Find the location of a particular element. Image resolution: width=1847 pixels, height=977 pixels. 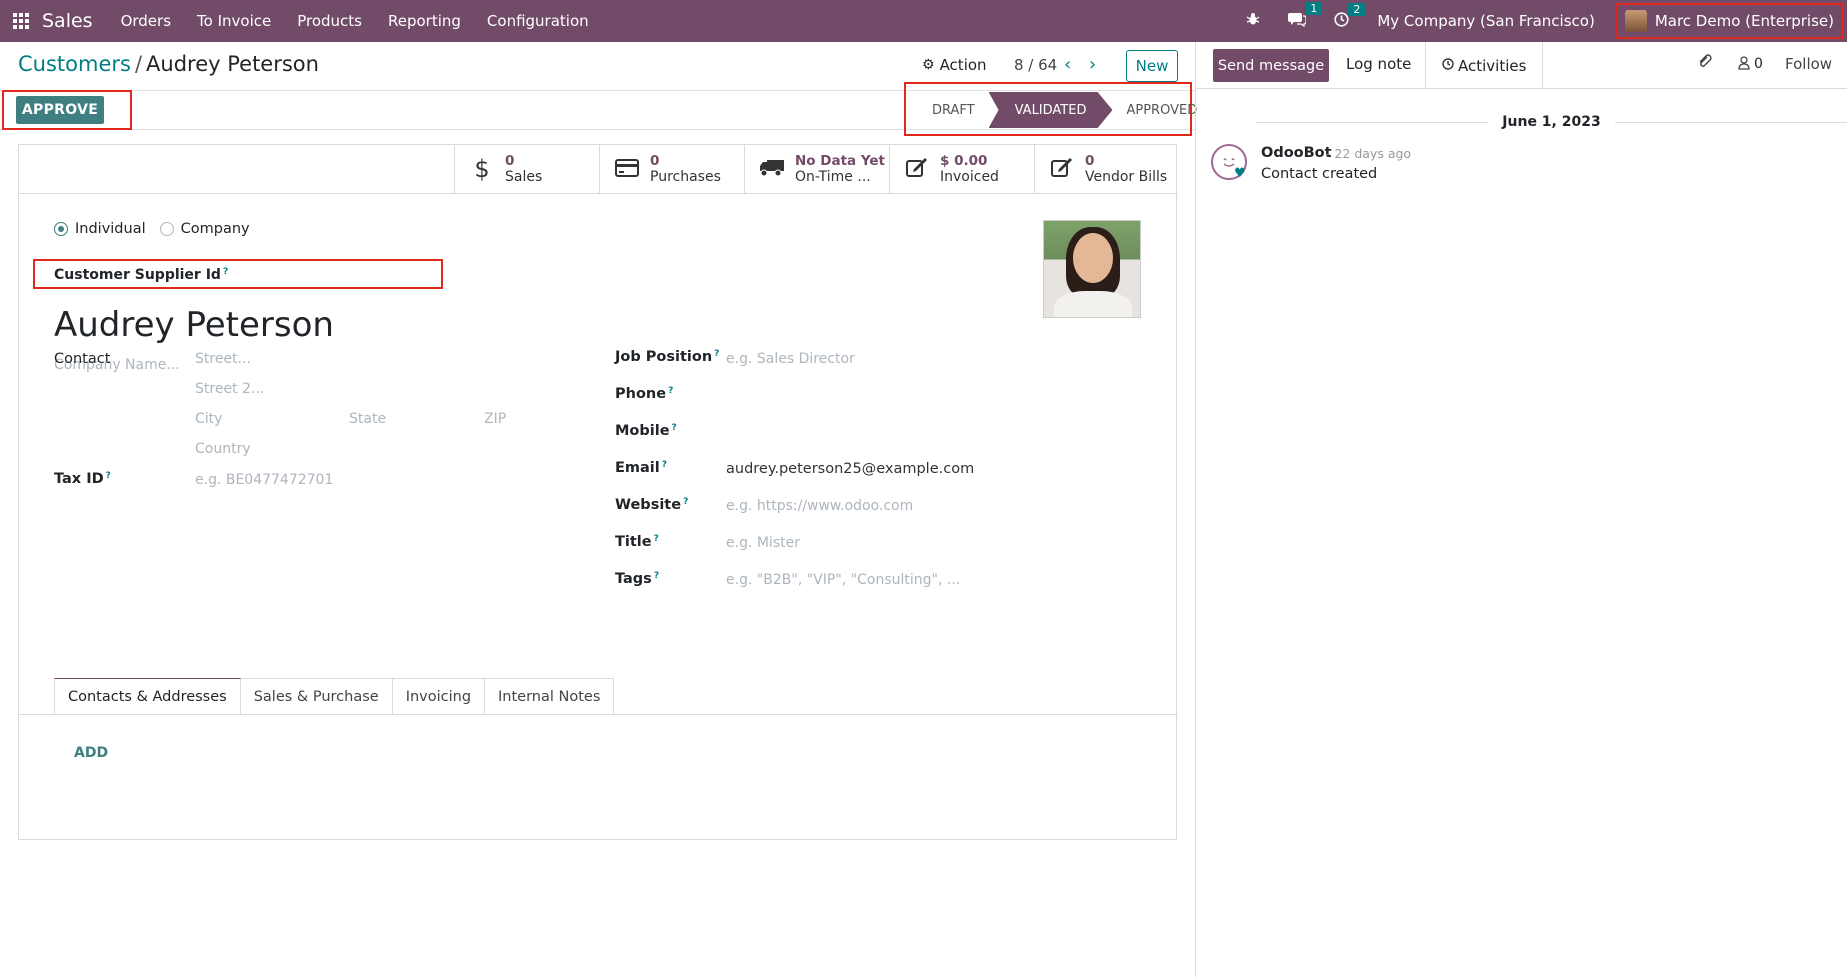

send-message-button: Send message is located at coordinates (1271, 65).